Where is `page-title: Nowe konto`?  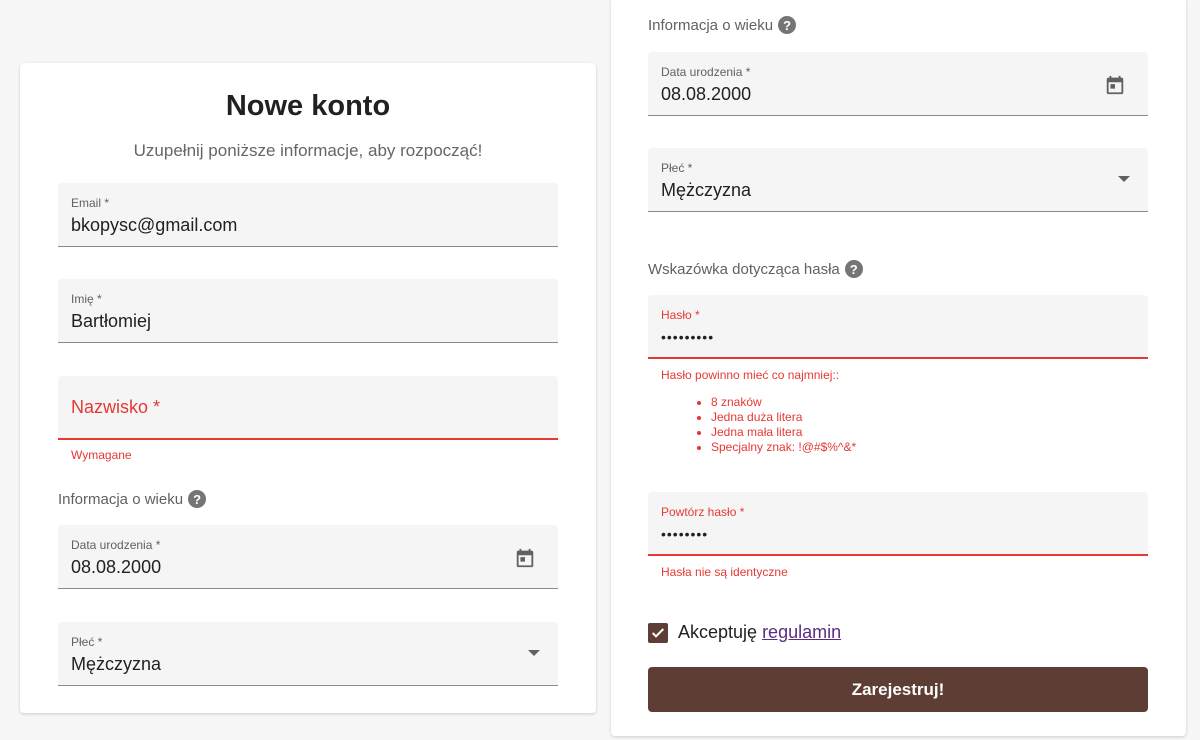
page-title: Nowe konto is located at coordinates (308, 106).